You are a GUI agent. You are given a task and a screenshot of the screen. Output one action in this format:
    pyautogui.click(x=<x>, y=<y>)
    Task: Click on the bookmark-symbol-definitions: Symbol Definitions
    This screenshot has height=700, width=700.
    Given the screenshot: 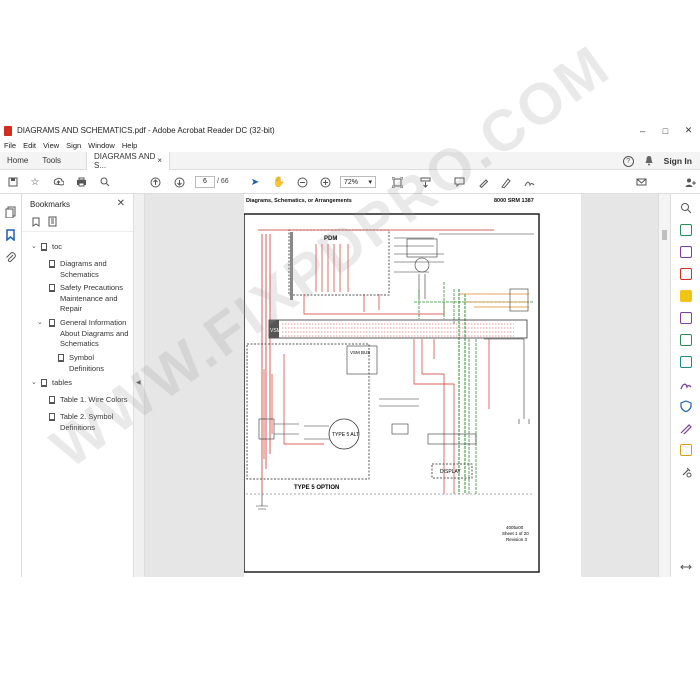 What is the action you would take?
    pyautogui.click(x=93, y=363)
    